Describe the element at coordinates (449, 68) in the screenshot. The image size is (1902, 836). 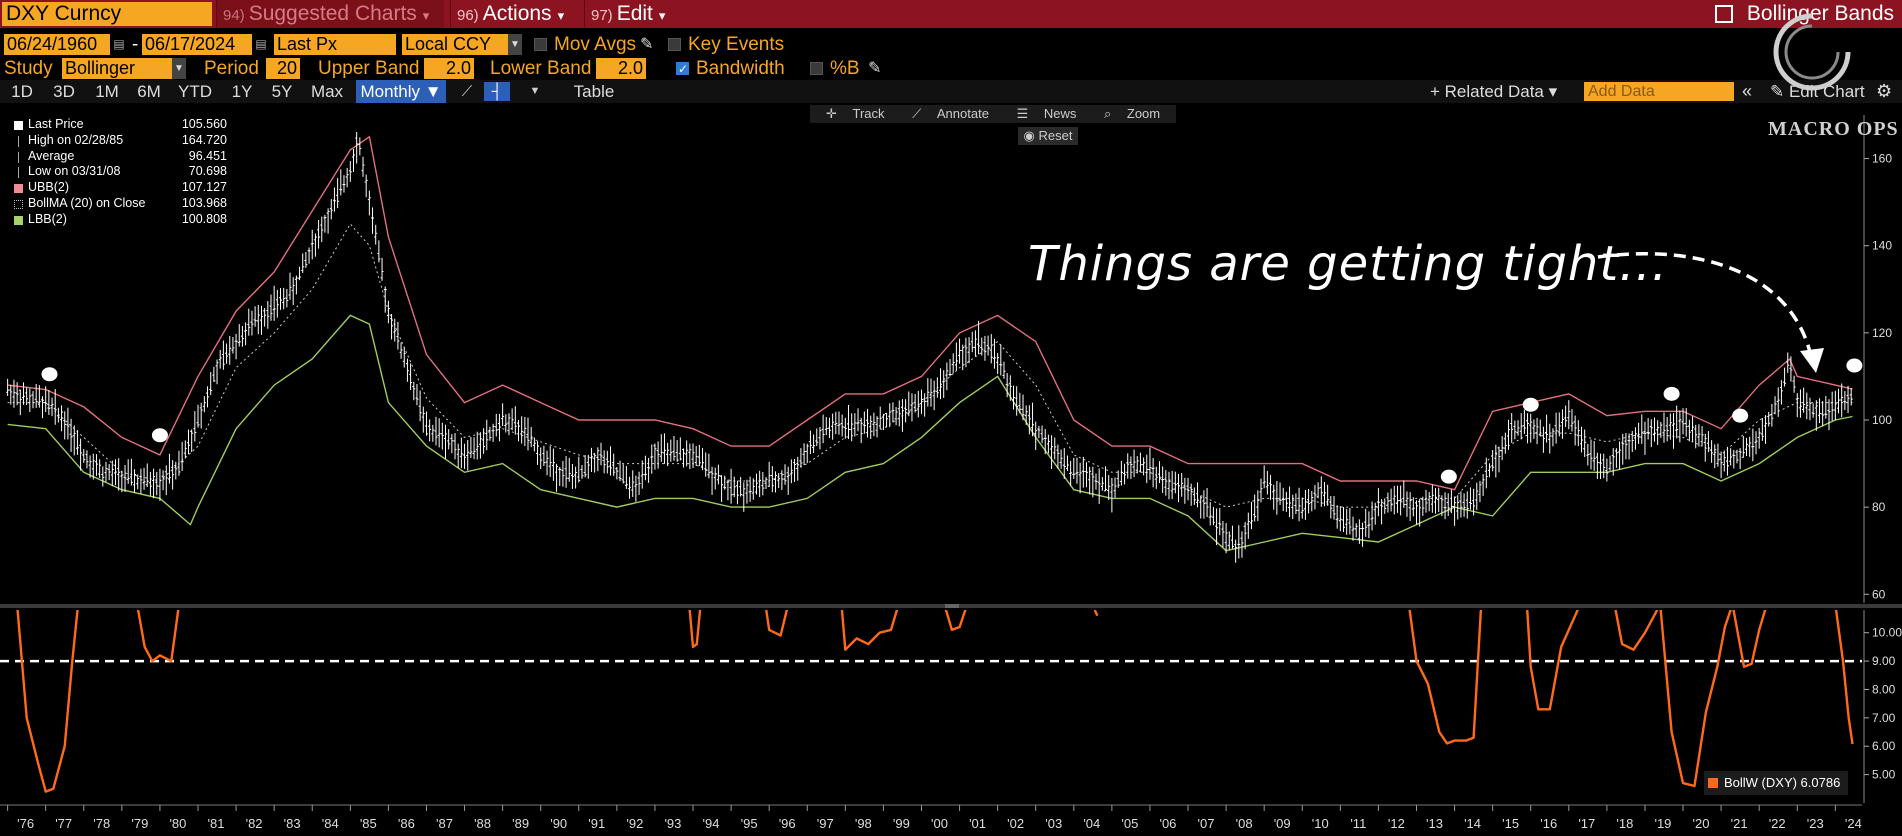
I see `upper-band-input: 2.0` at that location.